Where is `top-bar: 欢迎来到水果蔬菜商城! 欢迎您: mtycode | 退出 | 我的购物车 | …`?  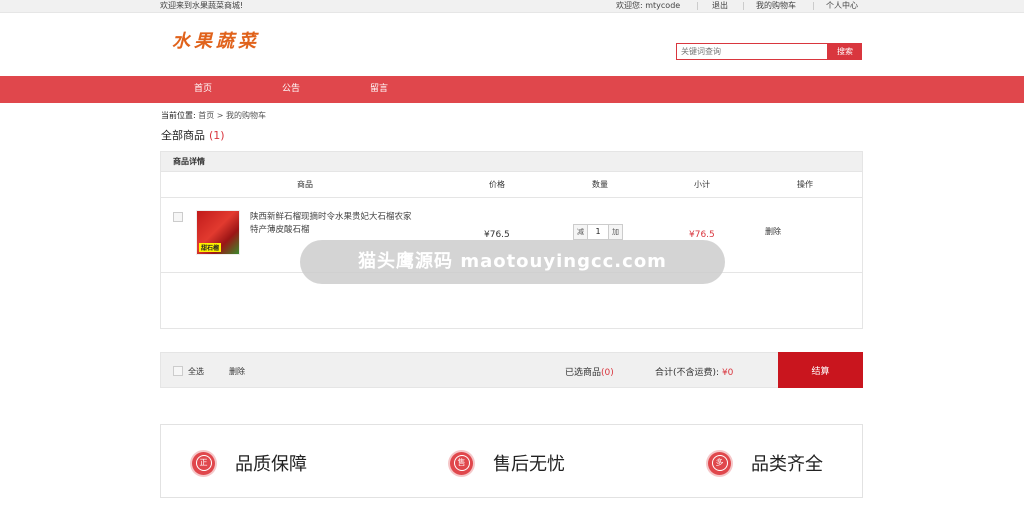
top-bar: 欢迎来到水果蔬菜商城! 欢迎您: mtycode | 退出 | 我的购物车 | … is located at coordinates (512, 6).